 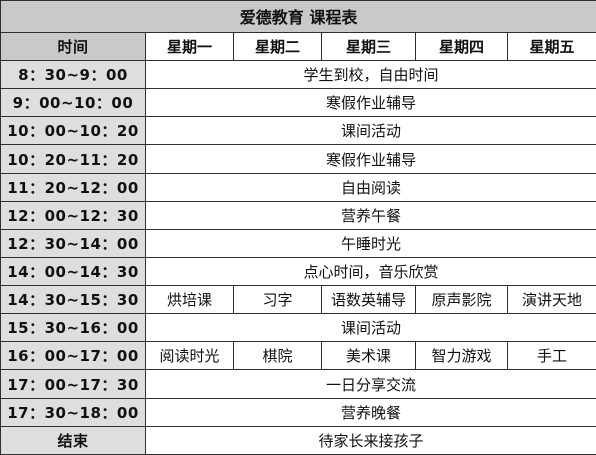 I want to click on day-header: 星期三, so click(x=368, y=46).